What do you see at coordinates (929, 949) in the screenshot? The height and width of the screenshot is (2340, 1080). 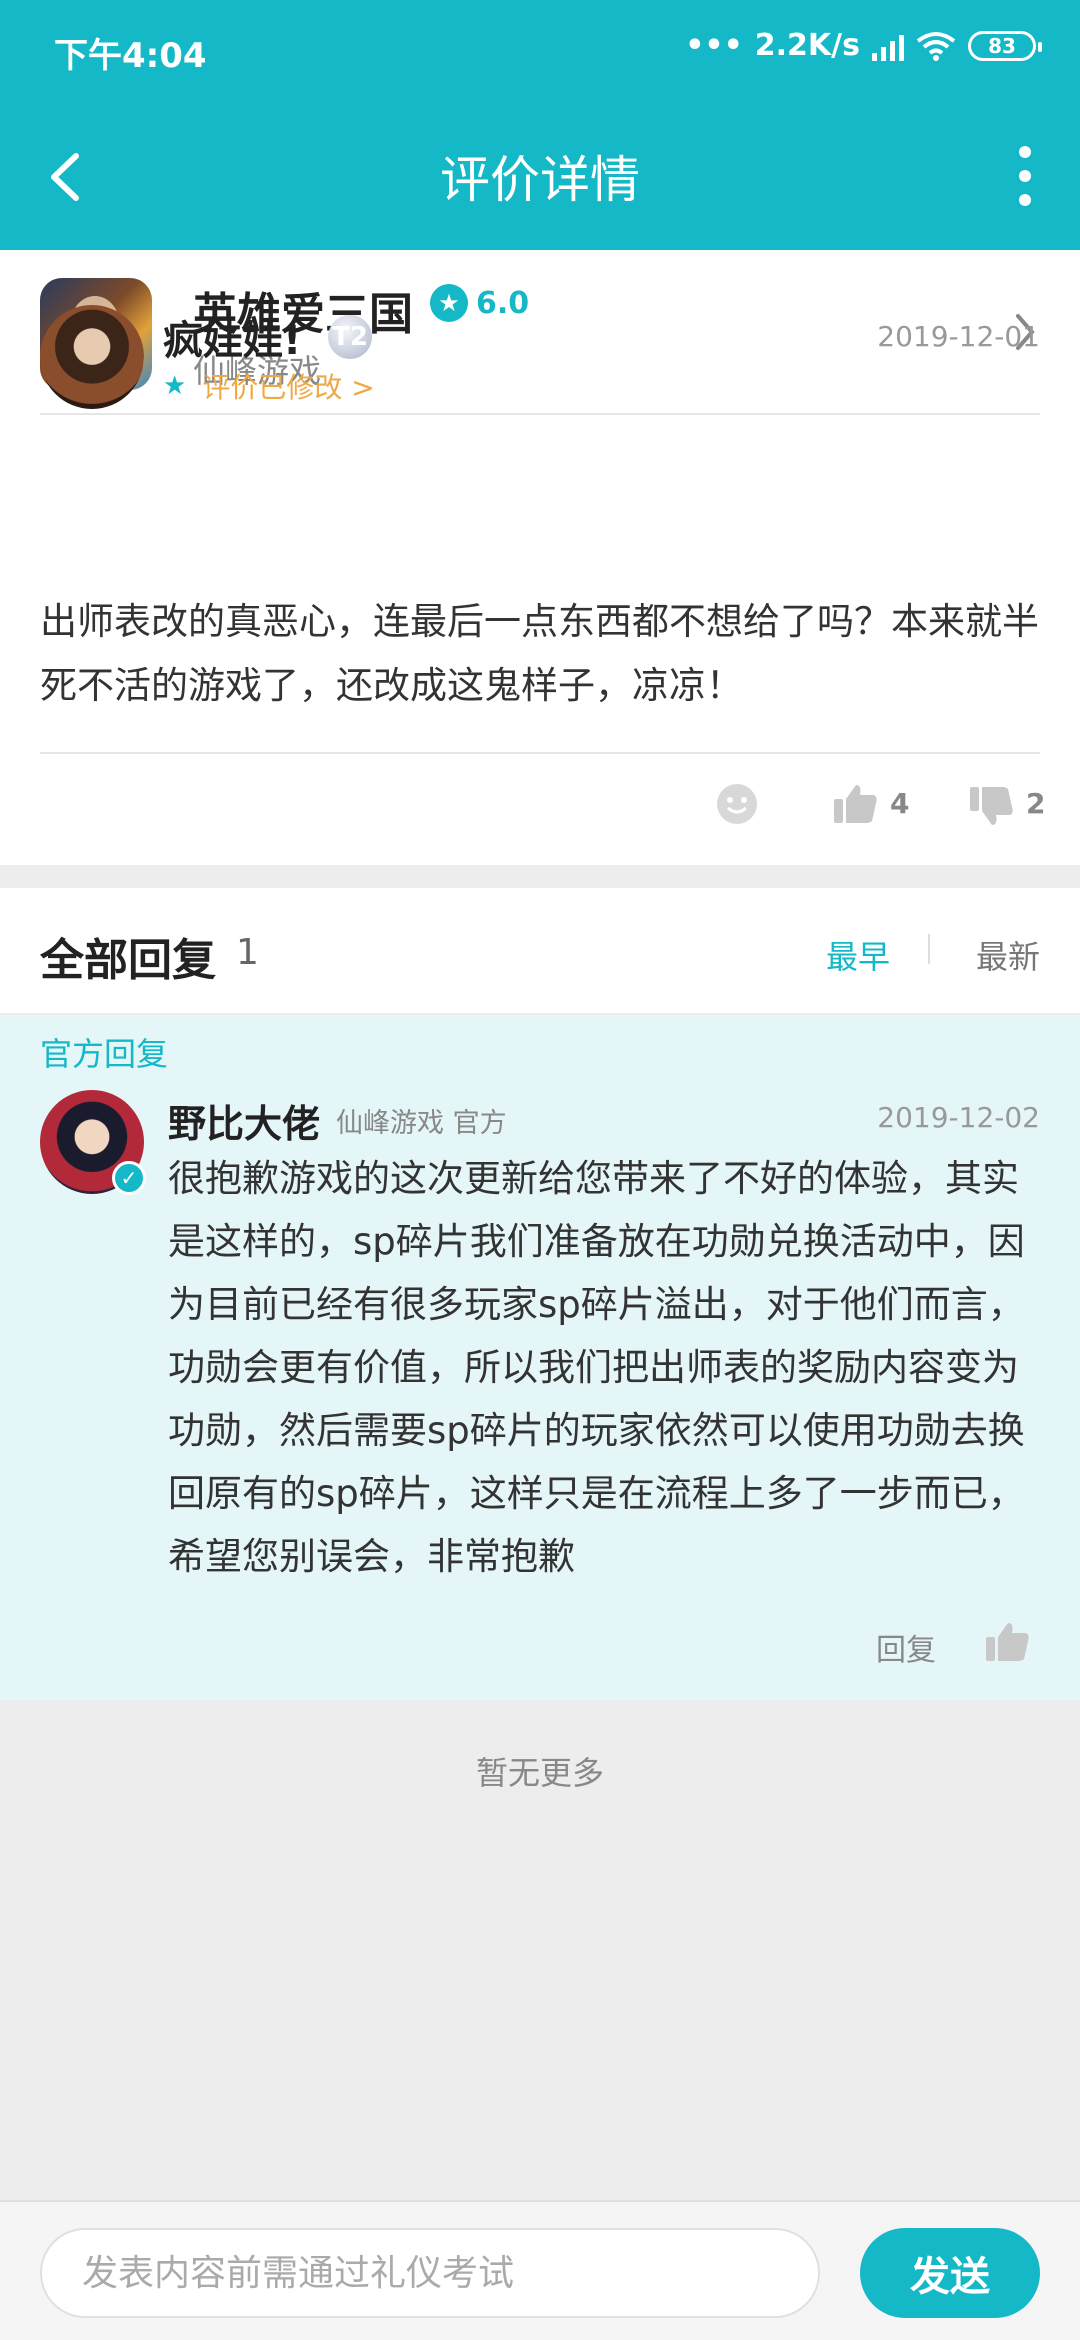 I see `sort-separator` at bounding box center [929, 949].